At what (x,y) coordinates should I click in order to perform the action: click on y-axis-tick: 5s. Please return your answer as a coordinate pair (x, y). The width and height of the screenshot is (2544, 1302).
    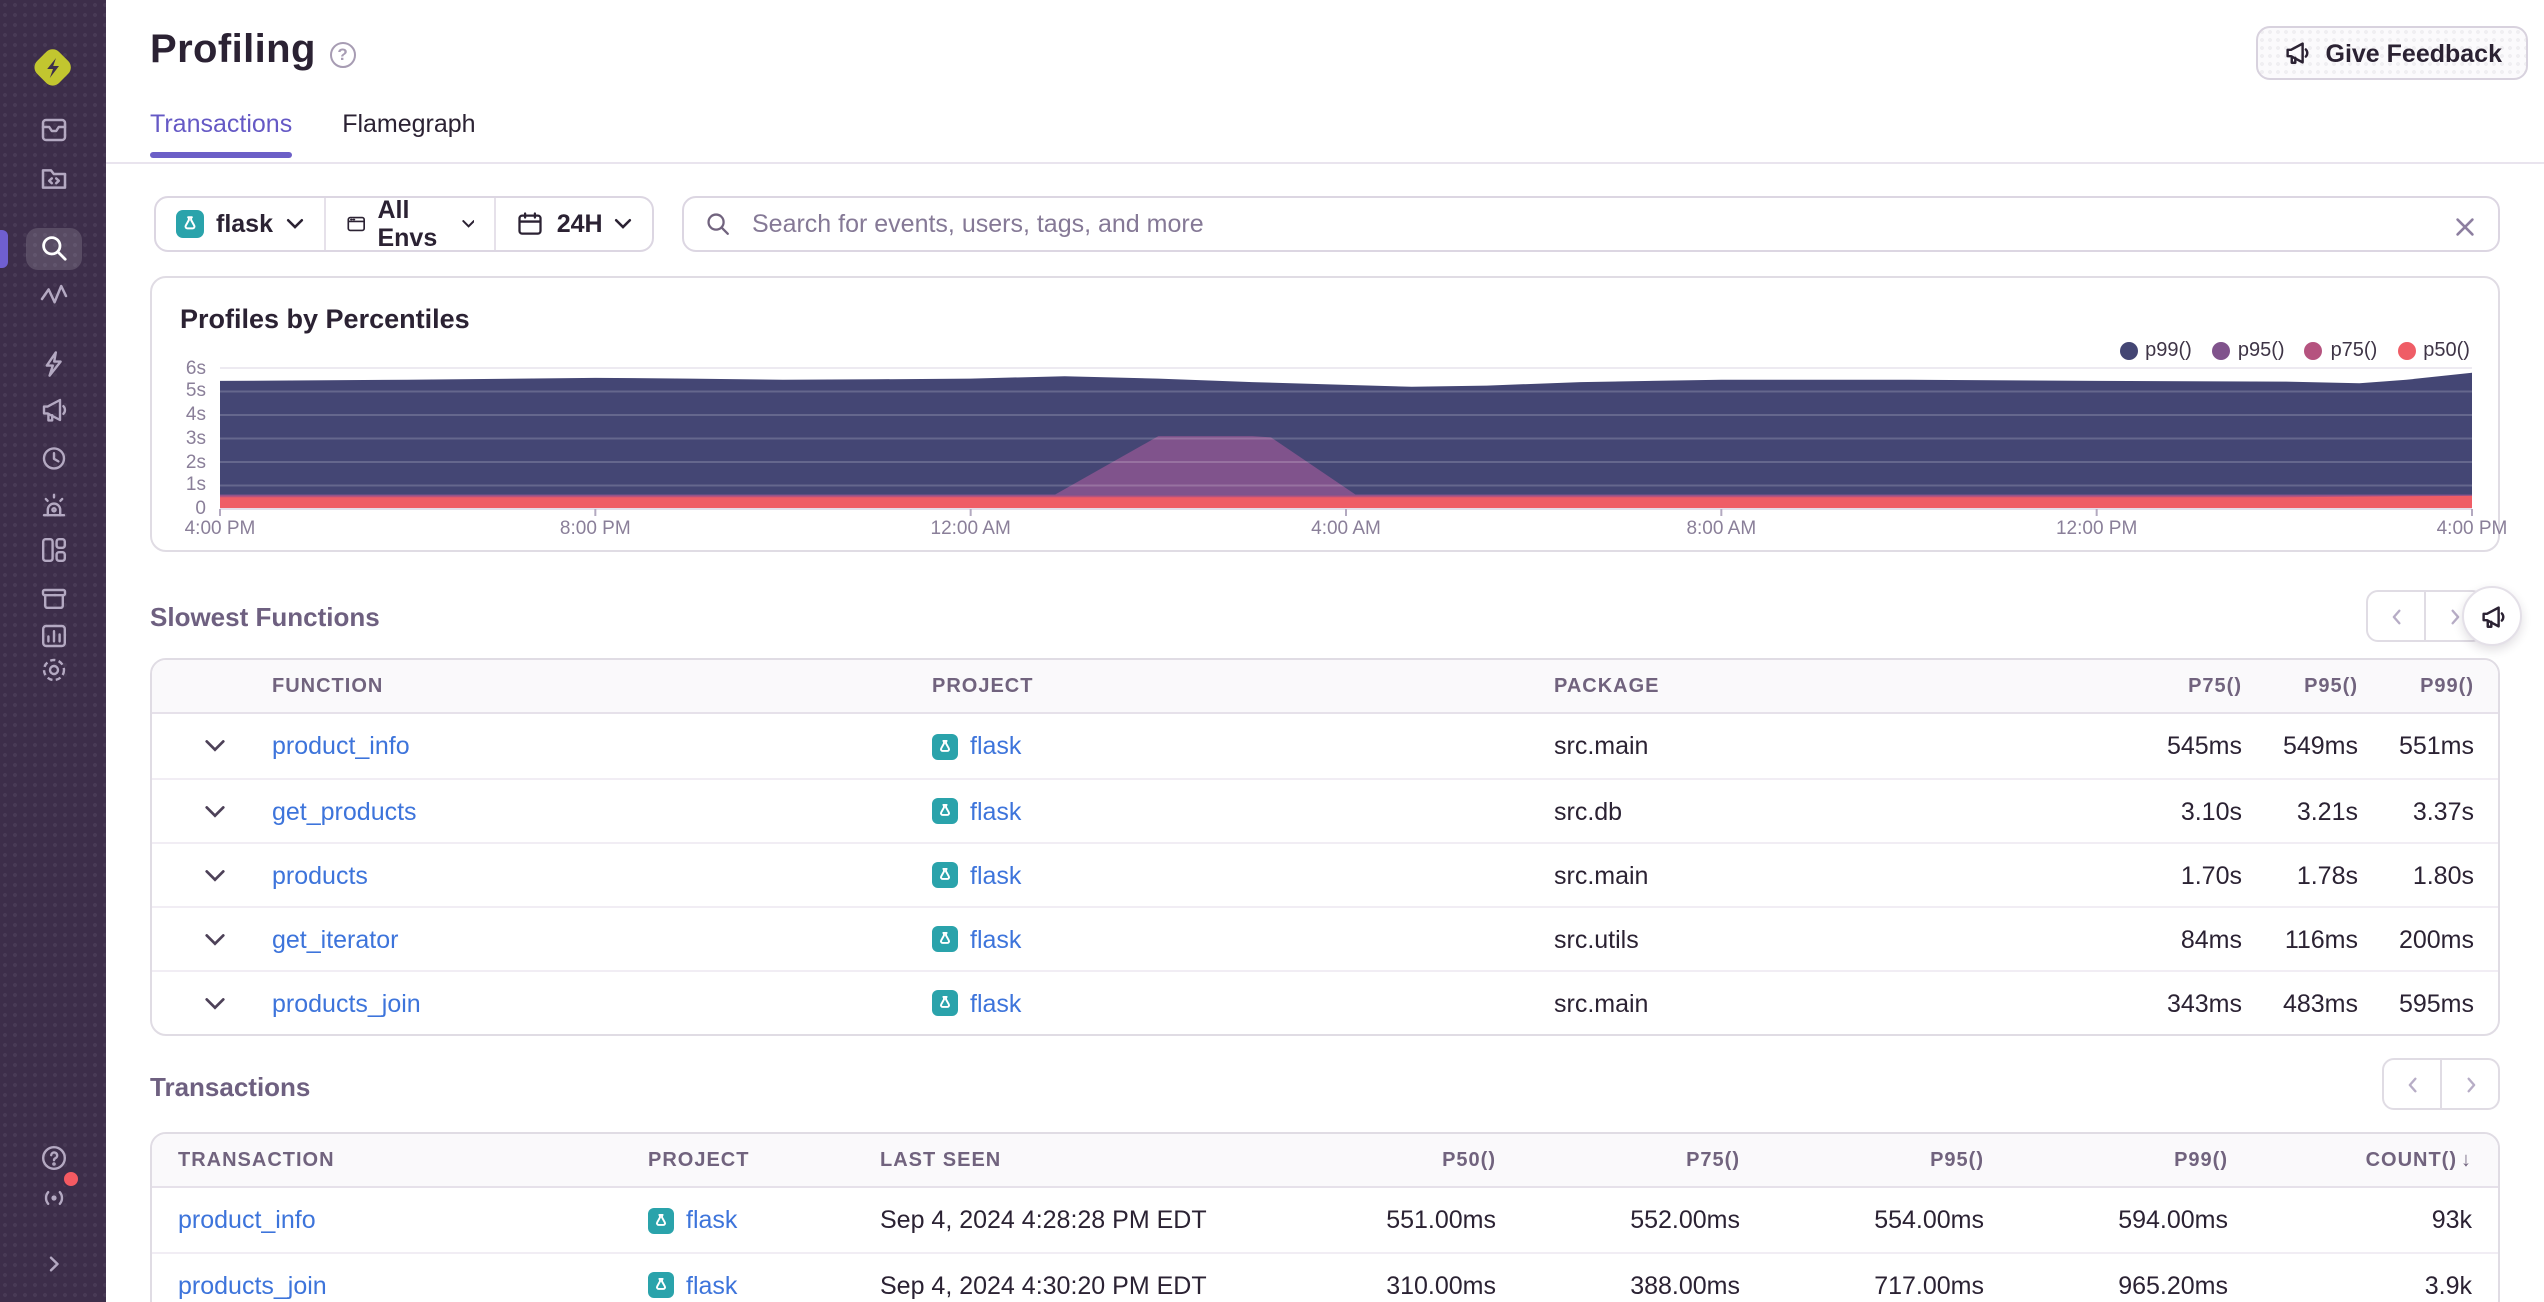
    Looking at the image, I should click on (195, 391).